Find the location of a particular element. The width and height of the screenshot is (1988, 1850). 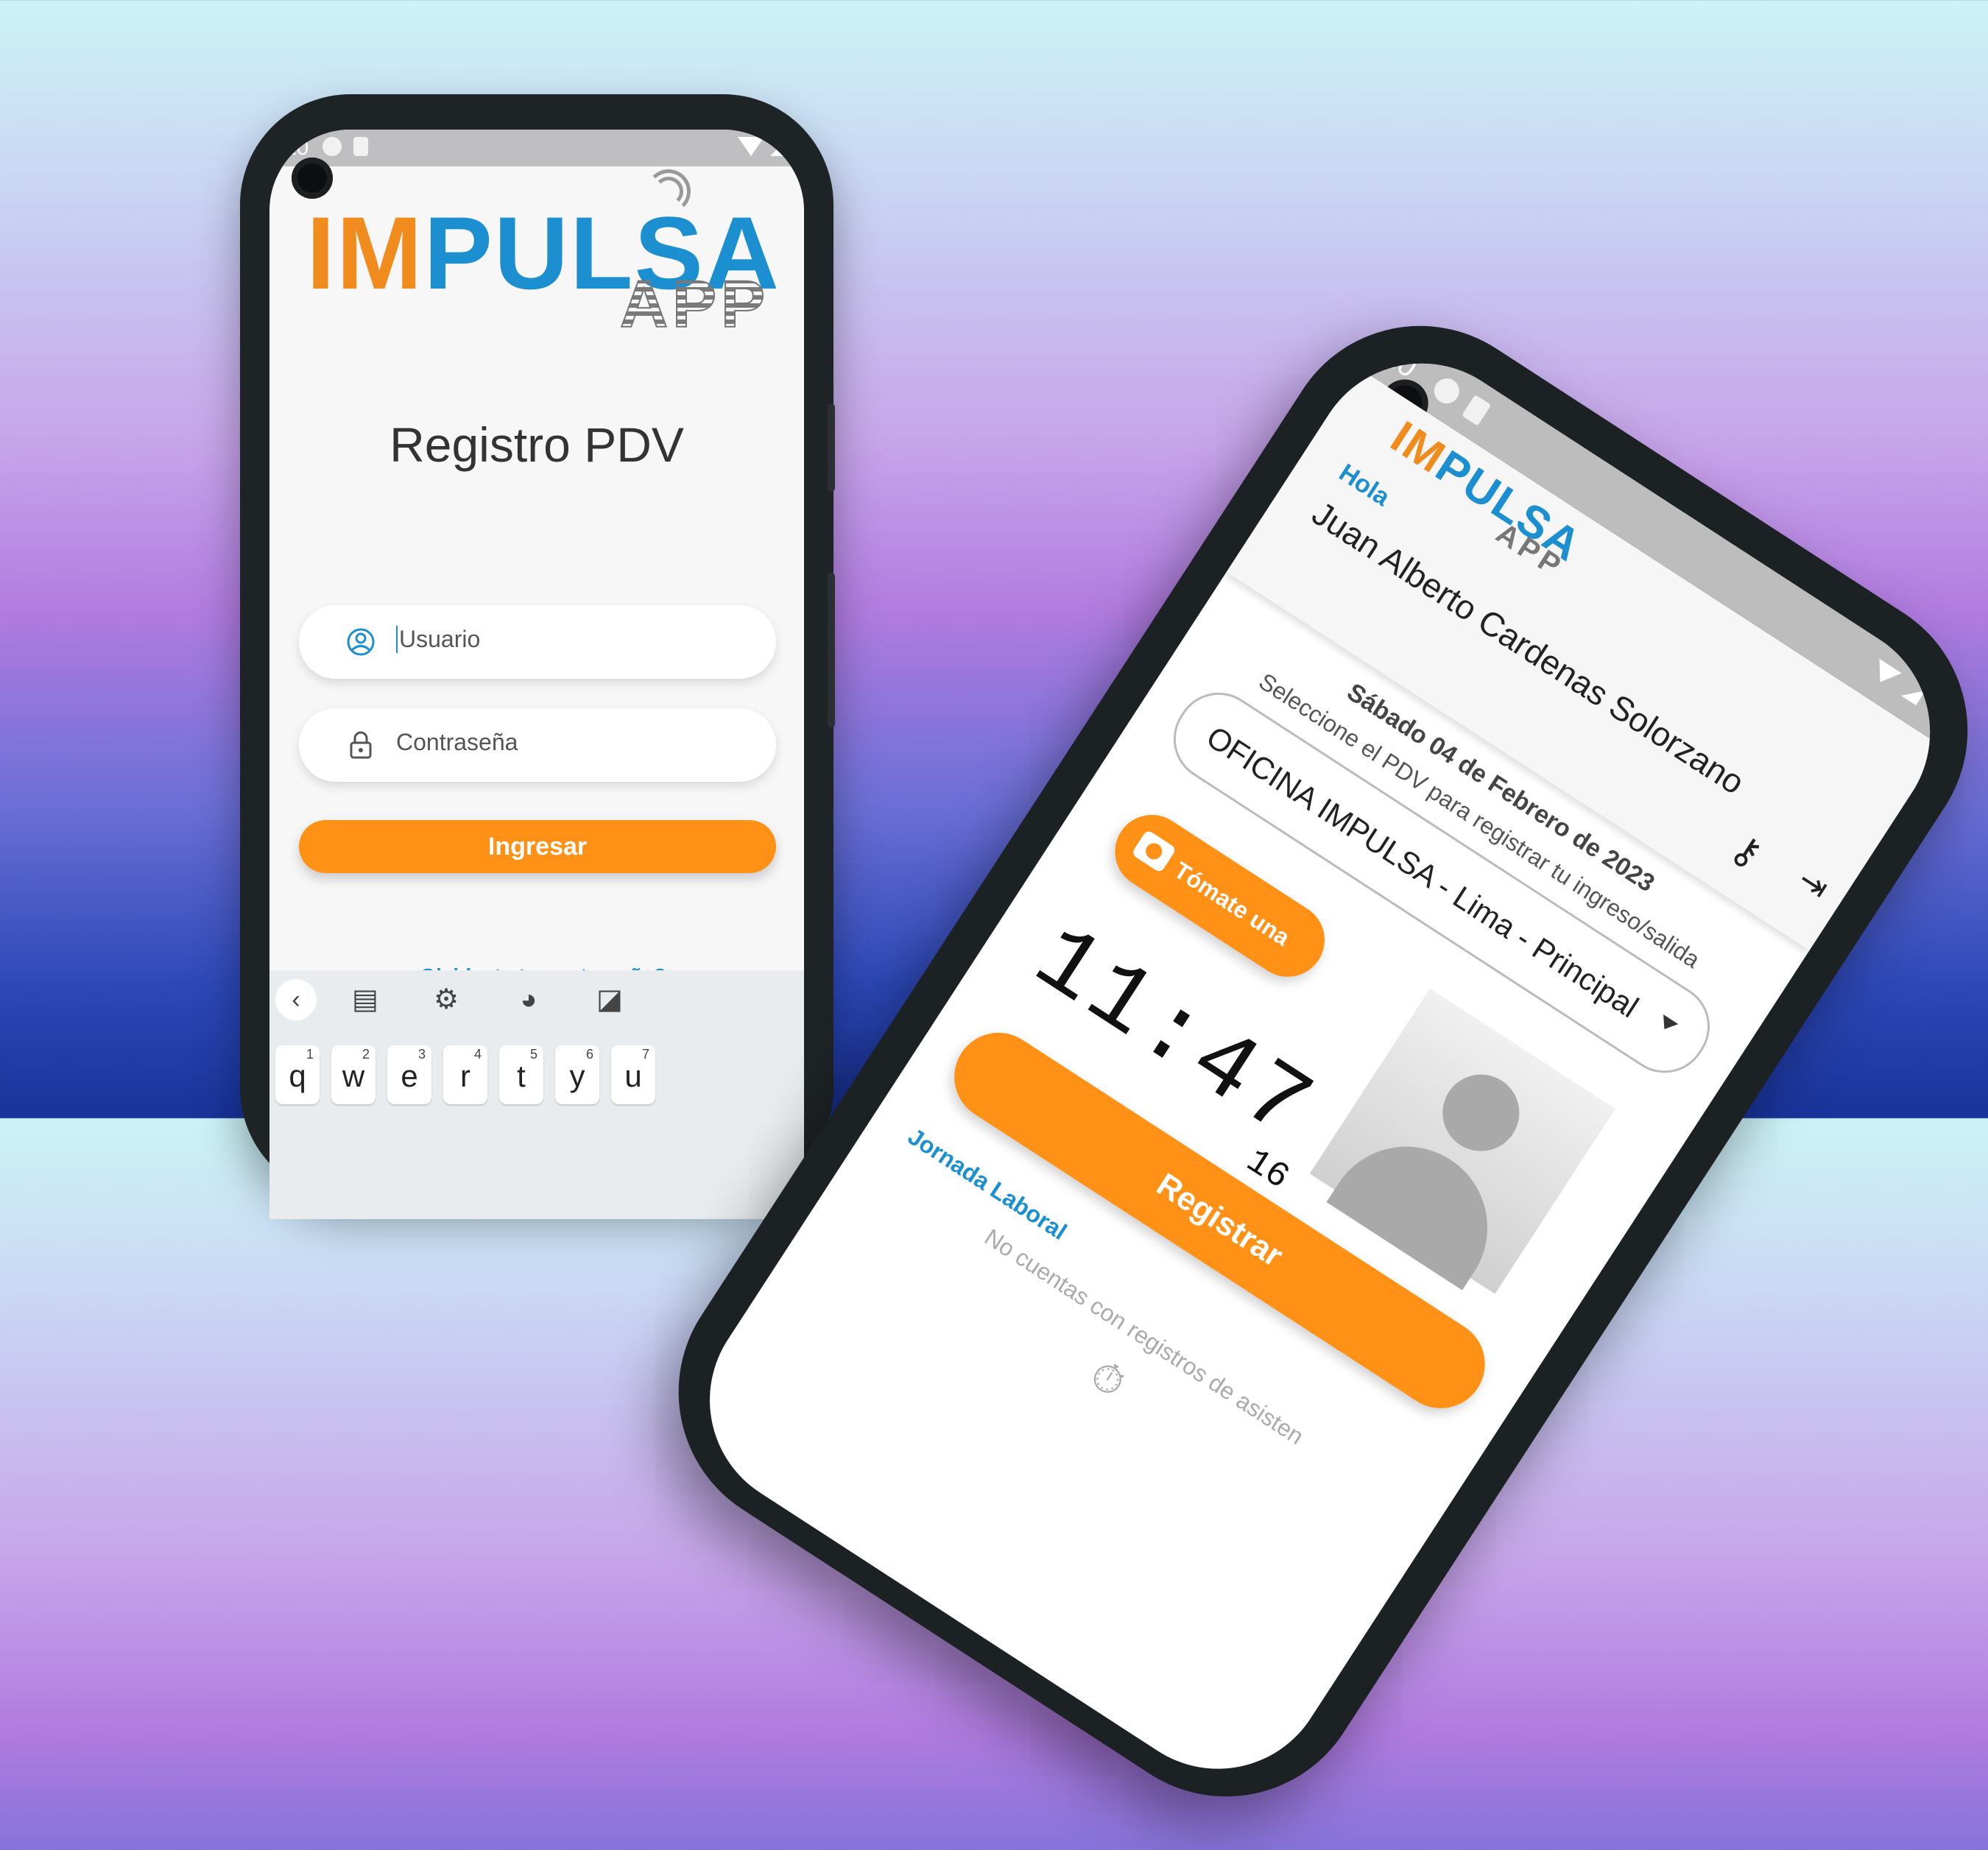

password-field: Contraseña is located at coordinates (537, 745).